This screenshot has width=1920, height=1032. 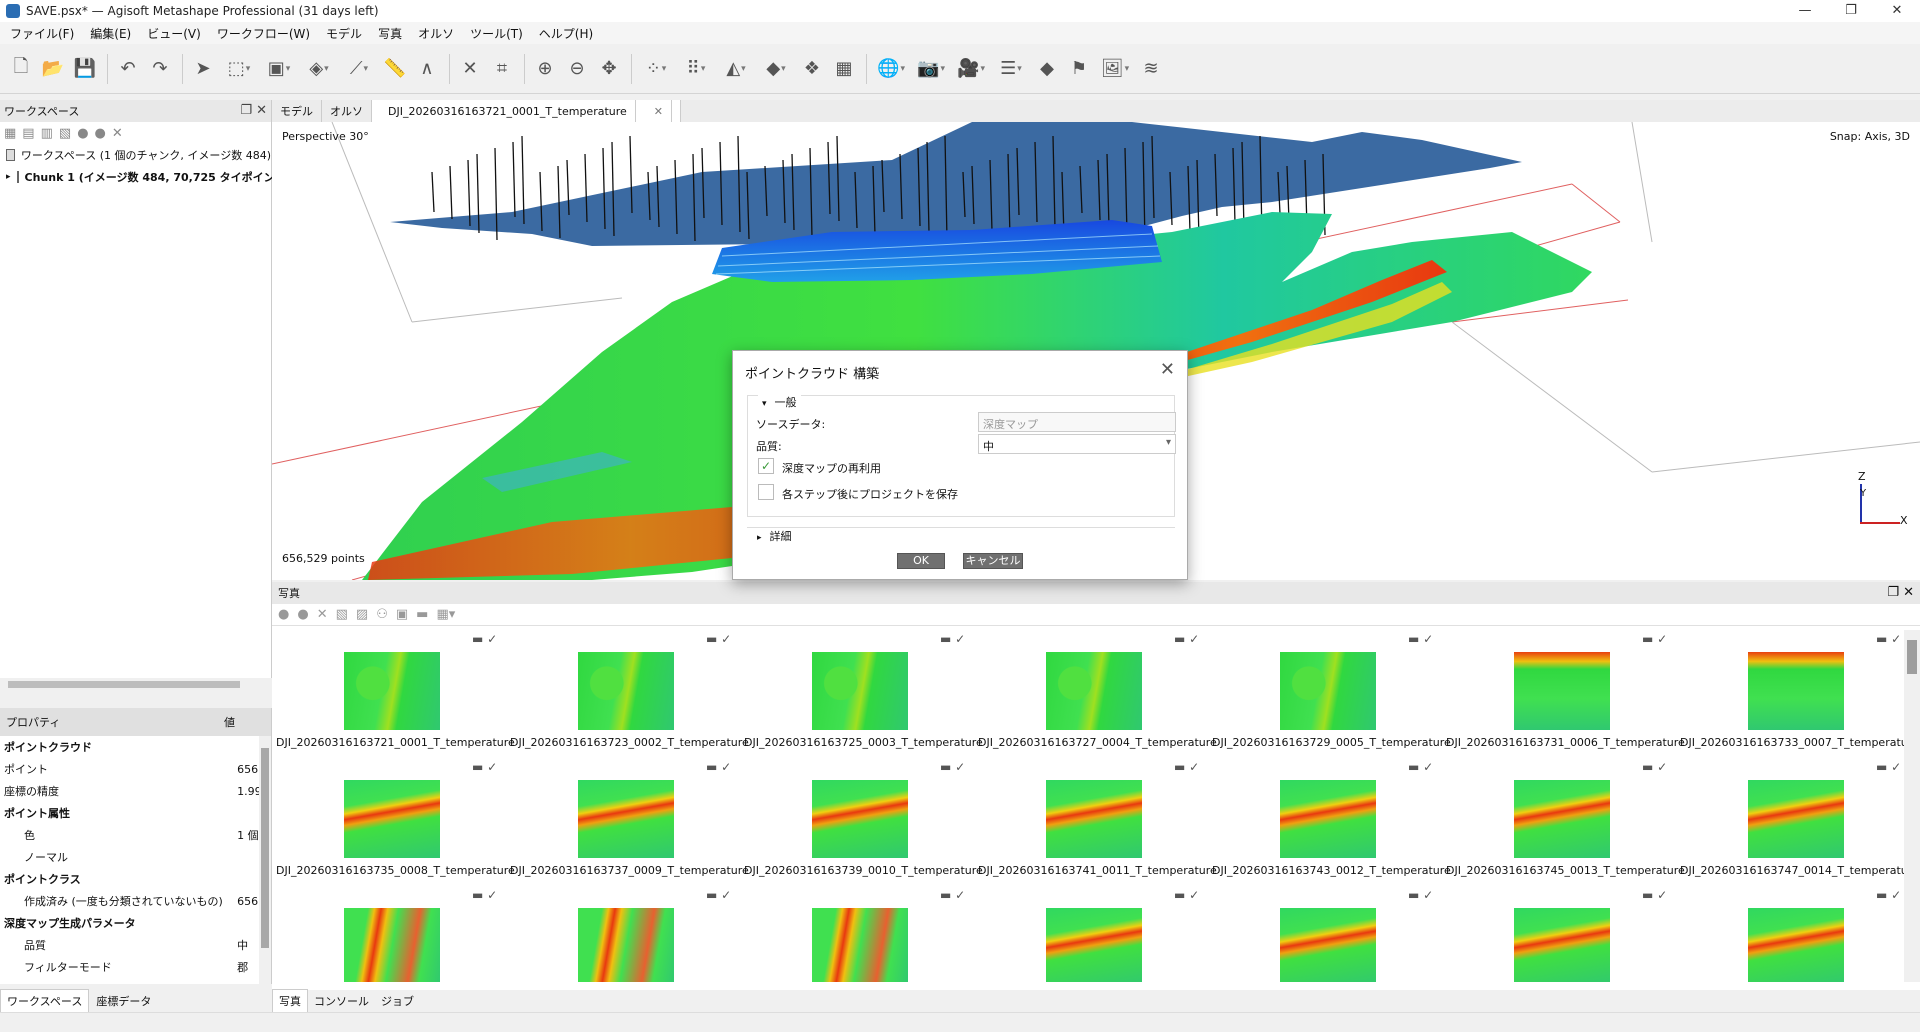 What do you see at coordinates (279, 69) in the screenshot?
I see `resize-region-icon: ▣` at bounding box center [279, 69].